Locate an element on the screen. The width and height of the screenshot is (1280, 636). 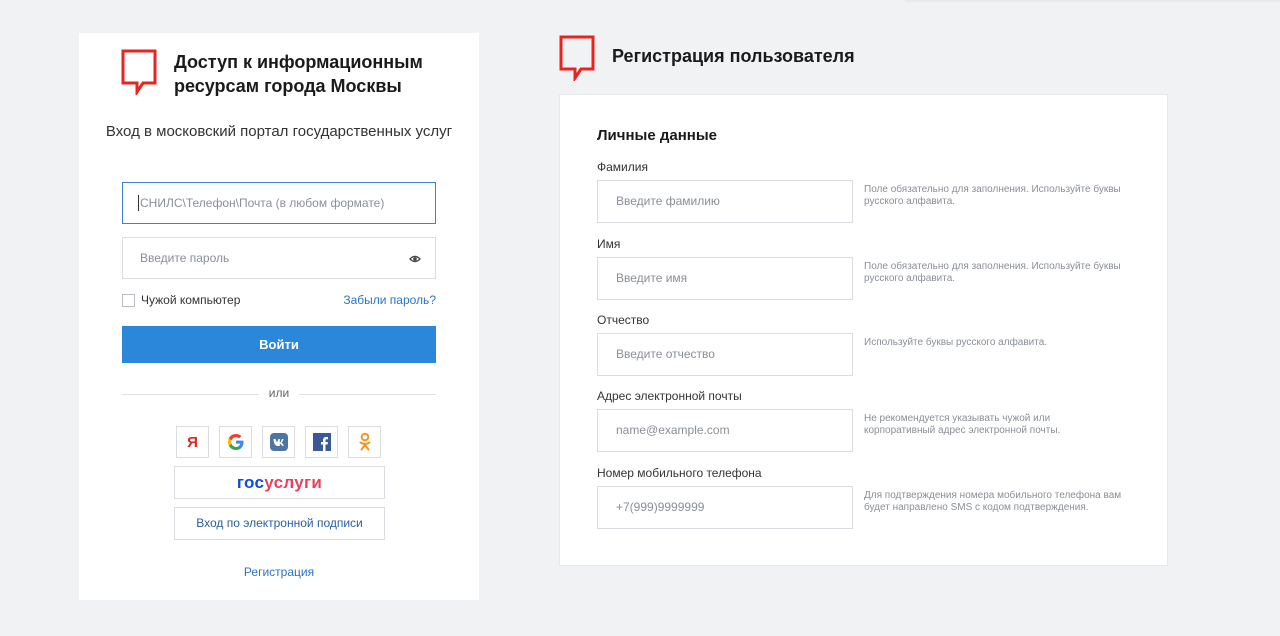
facebook-icon is located at coordinates (321, 442).